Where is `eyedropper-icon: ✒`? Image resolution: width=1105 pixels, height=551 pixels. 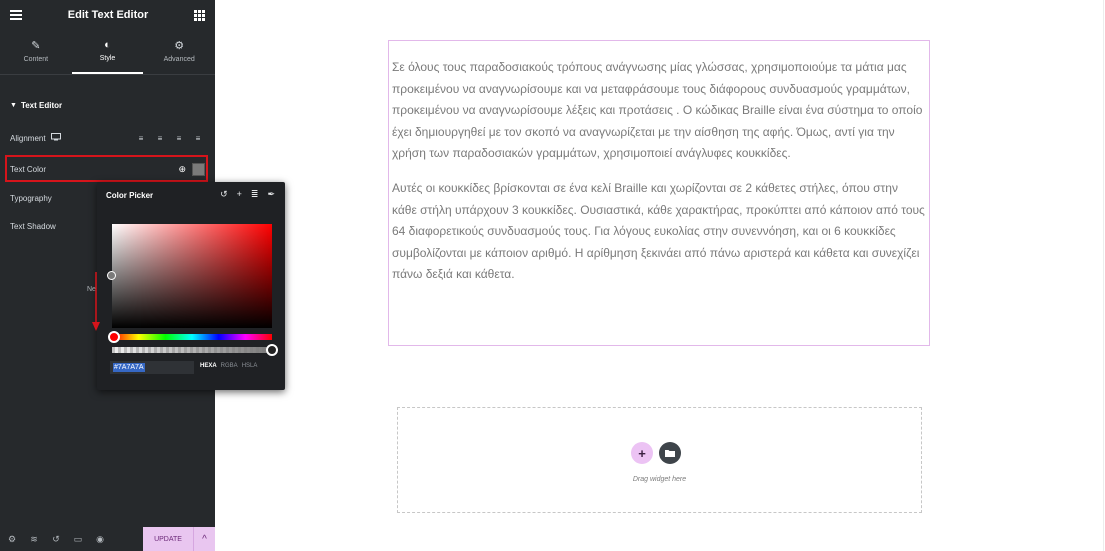
eyedropper-icon: ✒ is located at coordinates (271, 194).